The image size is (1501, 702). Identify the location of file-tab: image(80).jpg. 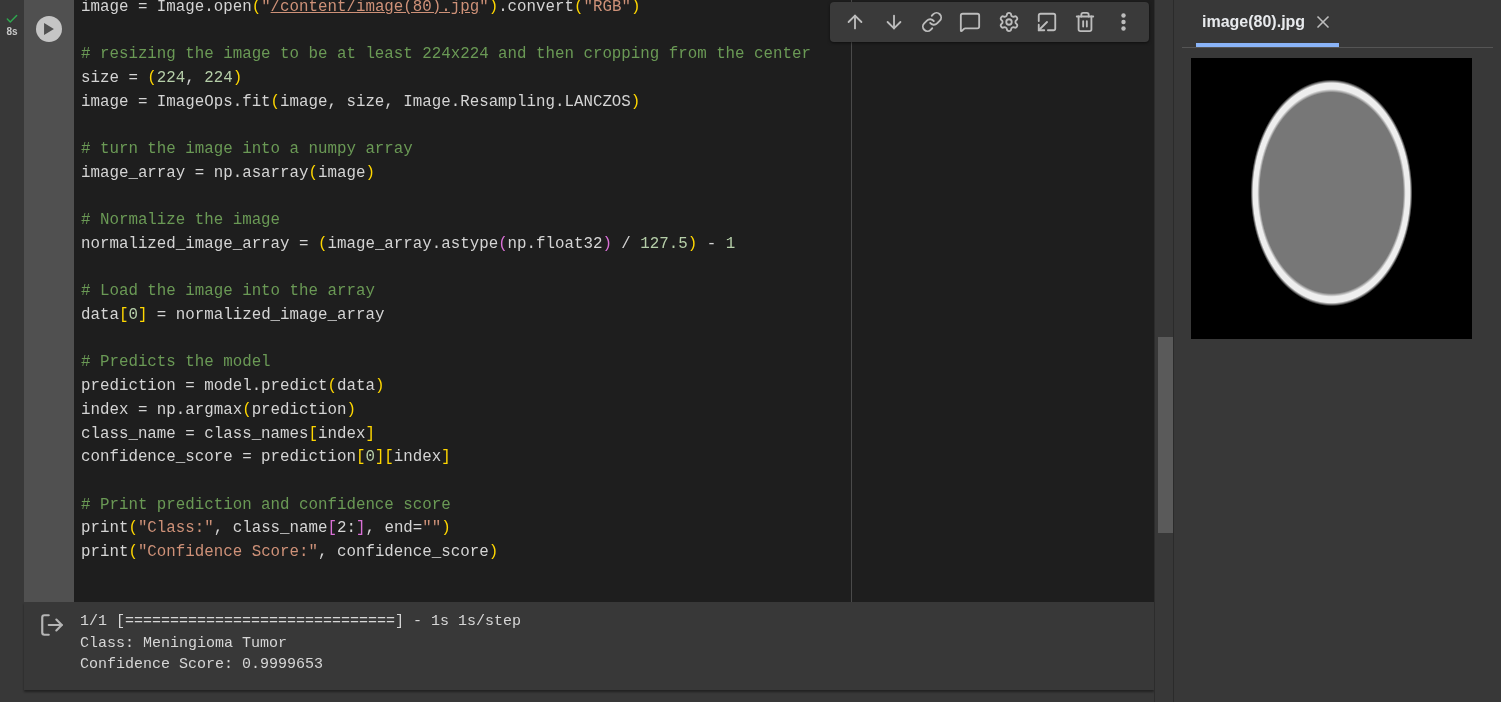
(1268, 23).